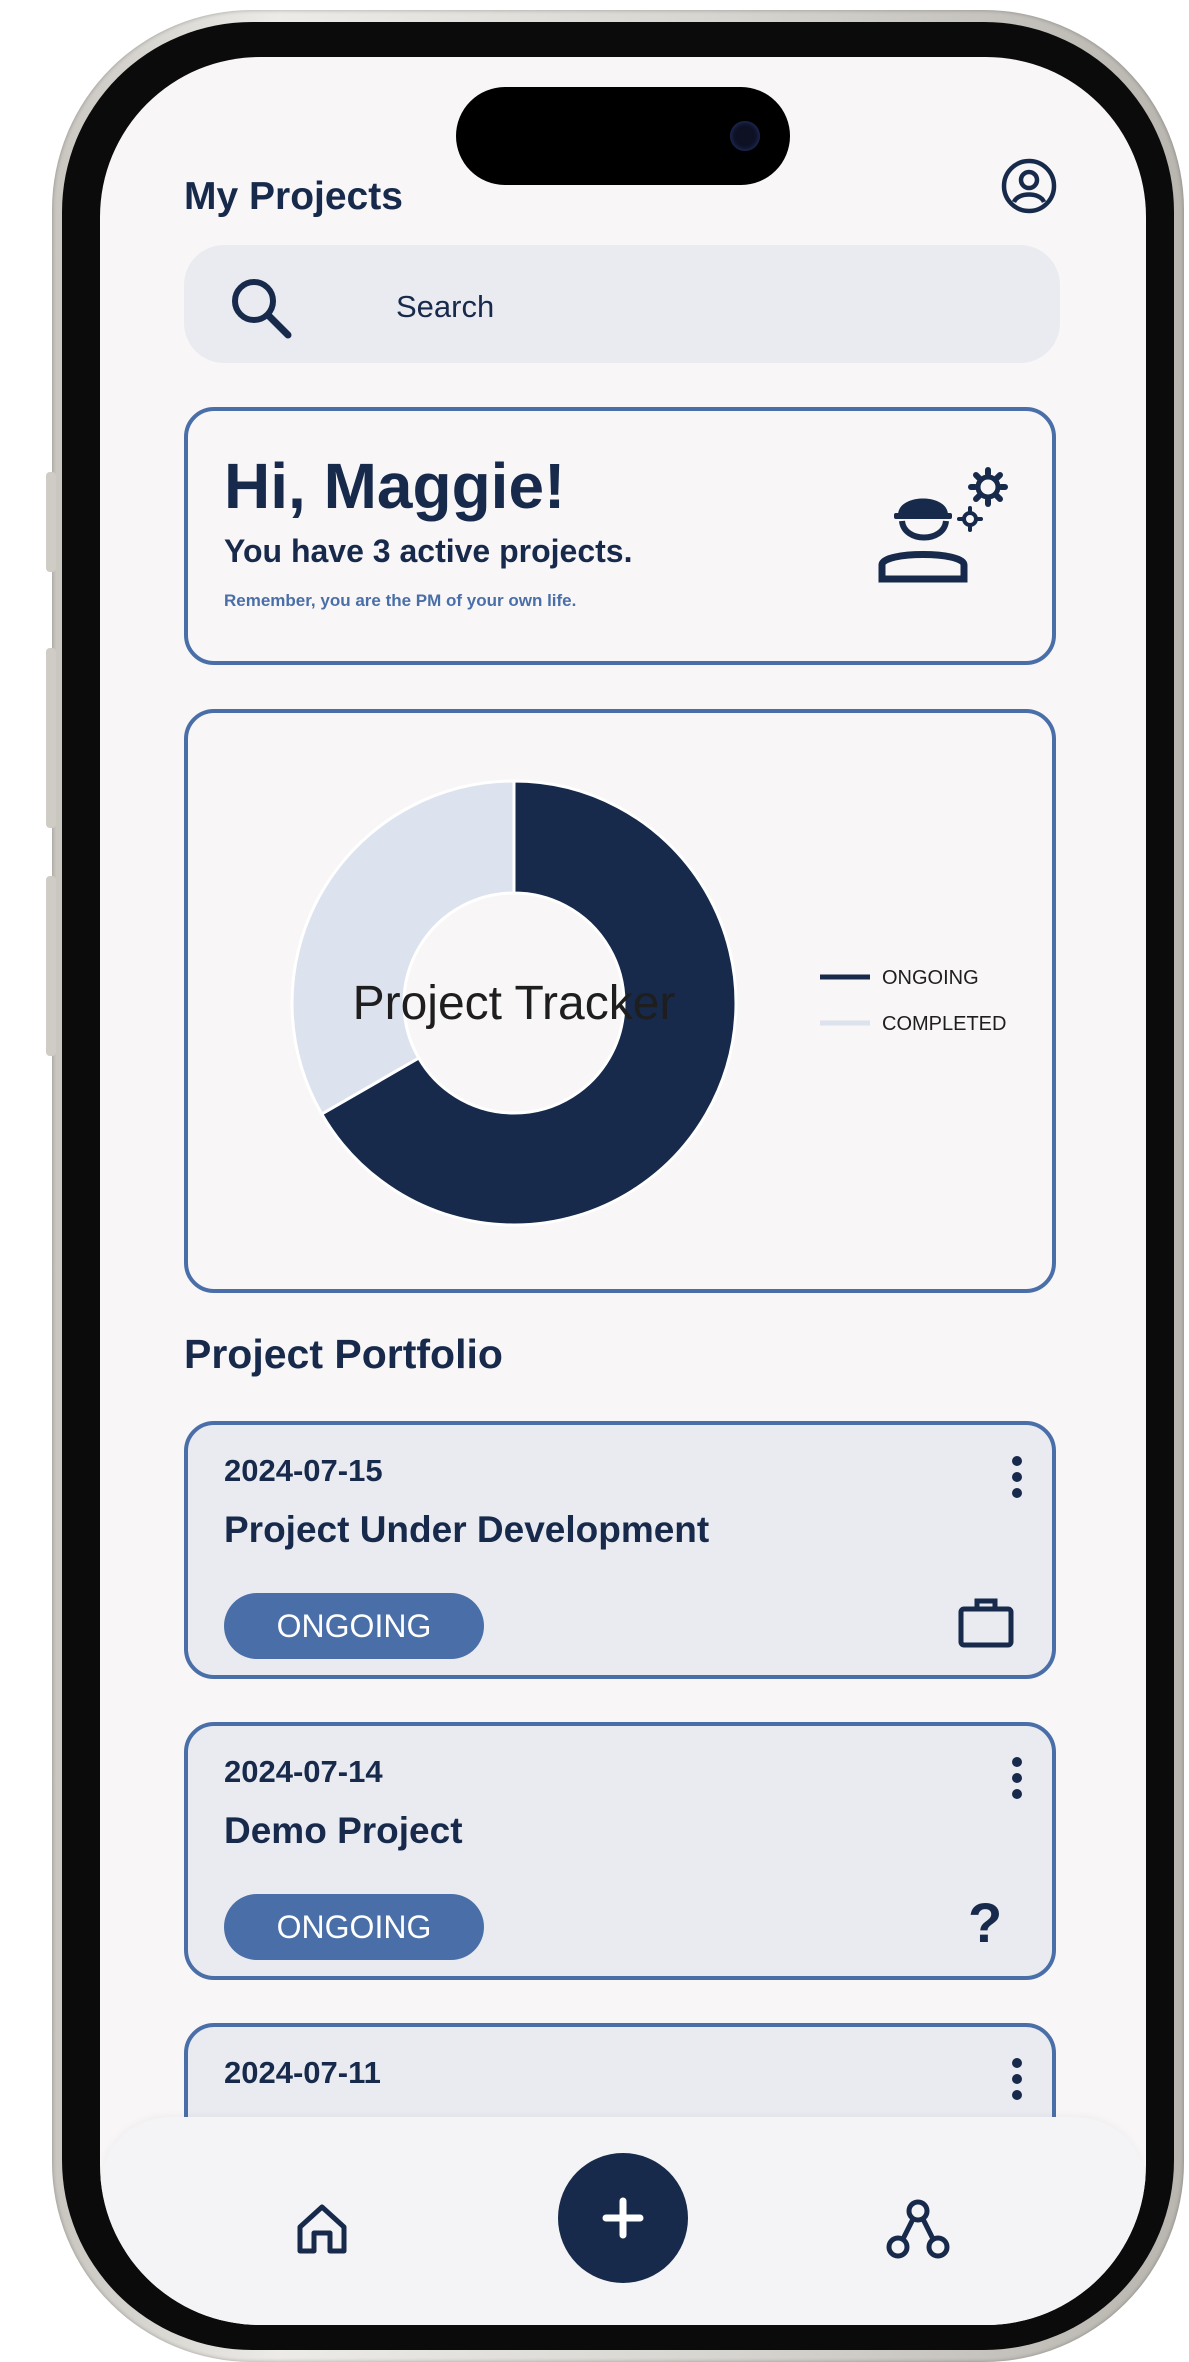 The image size is (1189, 2362). Describe the element at coordinates (623, 136) in the screenshot. I see `dynamic-island` at that location.